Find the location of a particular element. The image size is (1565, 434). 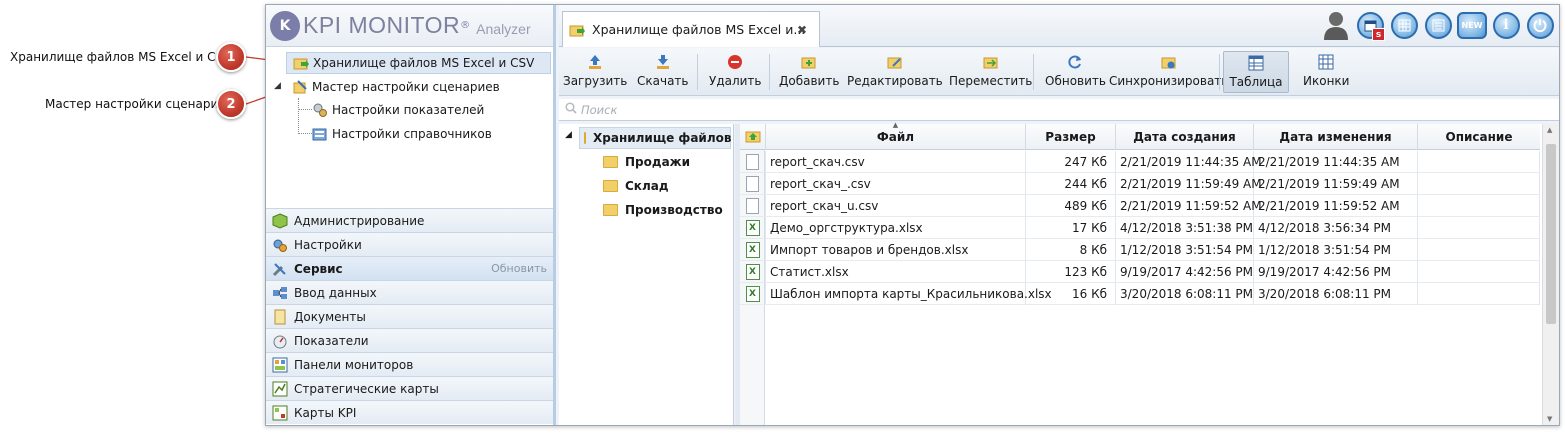

nav-item-indicators: Показатели is located at coordinates (409, 340).